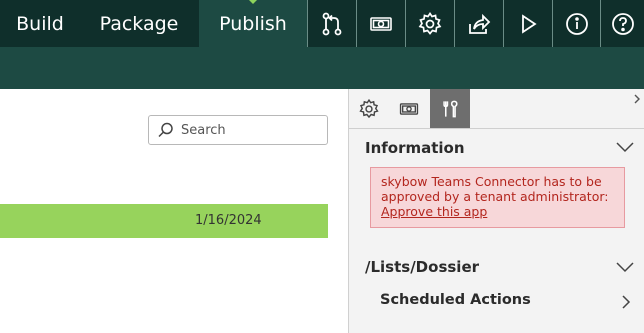 The image size is (644, 333). I want to click on sub-toolbar, so click(322, 68).